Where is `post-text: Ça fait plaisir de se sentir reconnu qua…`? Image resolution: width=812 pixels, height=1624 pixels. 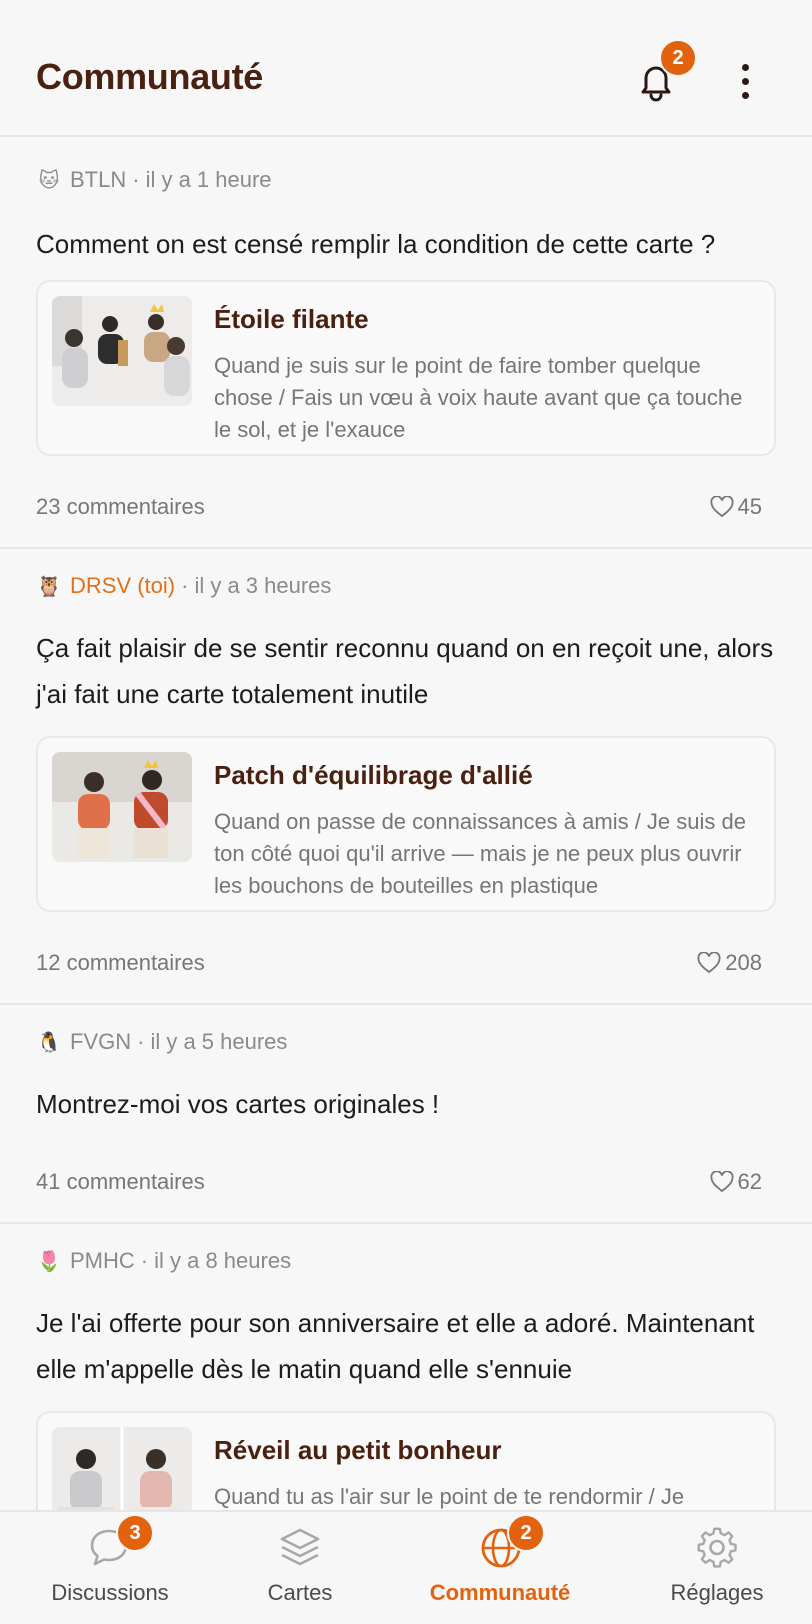
post-text: Ça fait plaisir de se sentir reconnu qua… is located at coordinates (405, 671).